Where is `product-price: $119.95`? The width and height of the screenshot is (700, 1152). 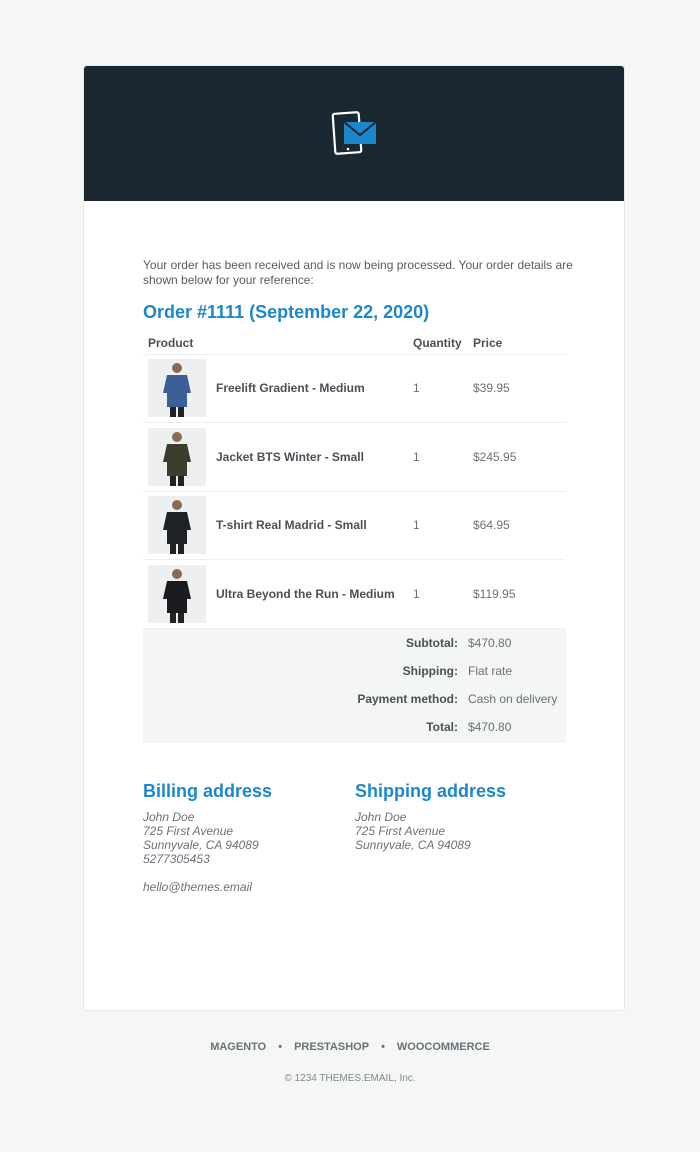 product-price: $119.95 is located at coordinates (517, 594).